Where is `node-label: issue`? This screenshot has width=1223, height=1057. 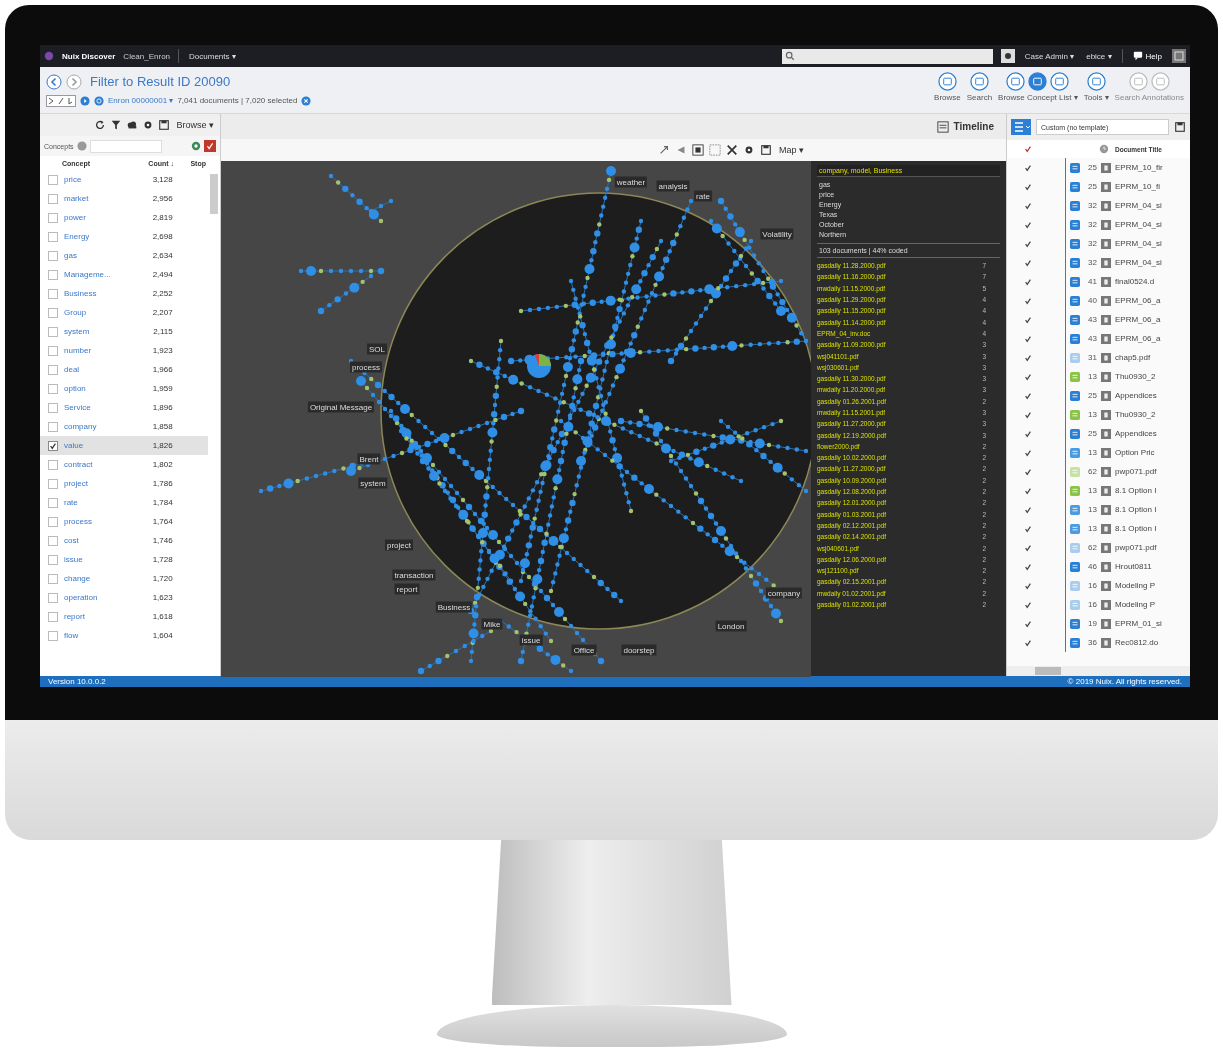 node-label: issue is located at coordinates (531, 640).